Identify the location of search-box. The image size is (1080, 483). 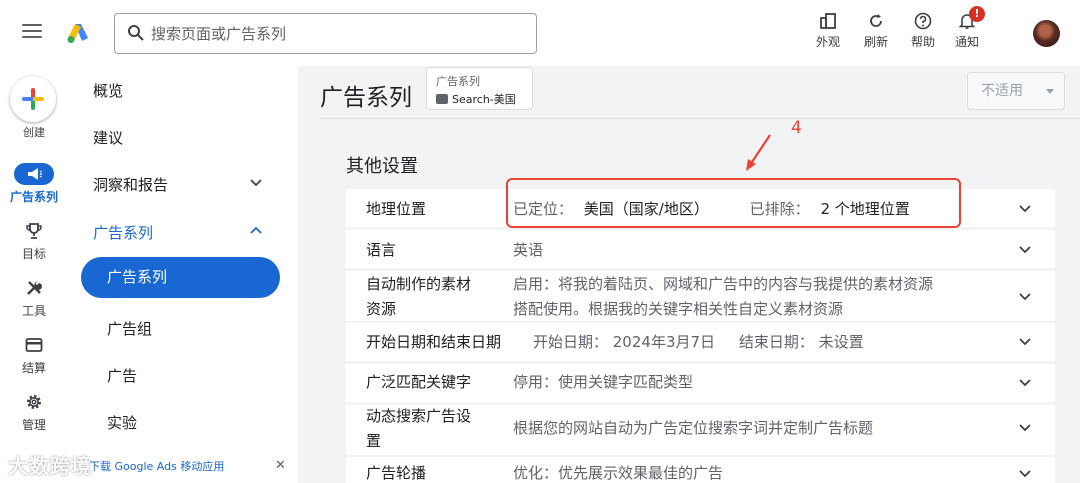
(325, 33).